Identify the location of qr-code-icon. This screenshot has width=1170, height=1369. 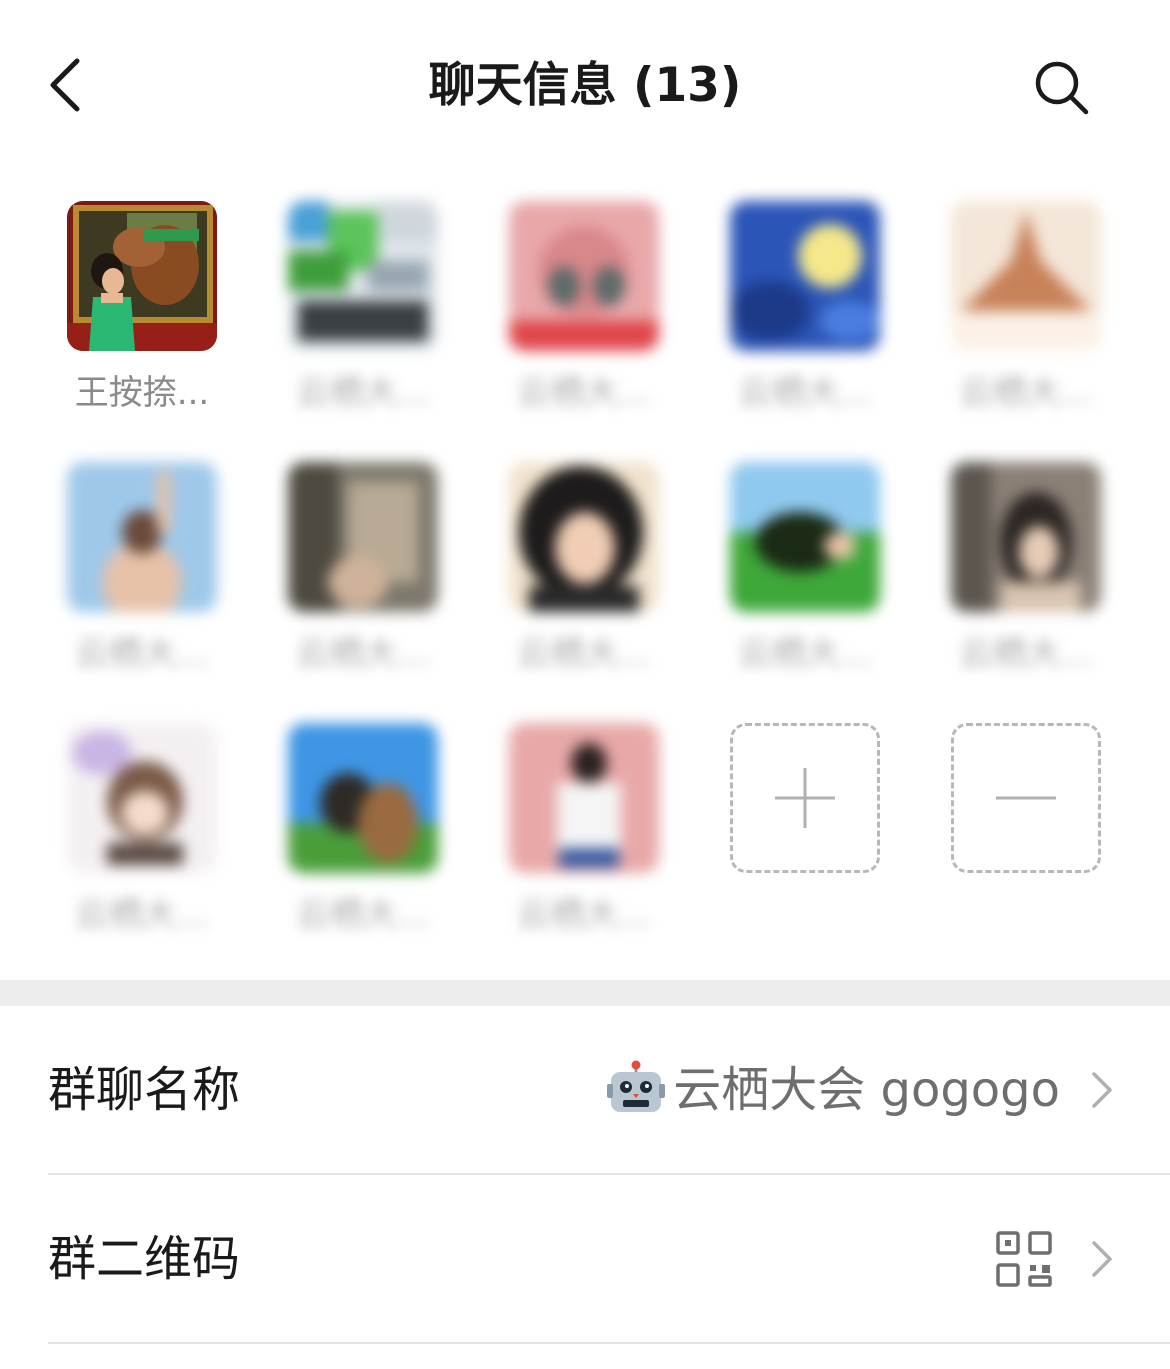
(1024, 1259).